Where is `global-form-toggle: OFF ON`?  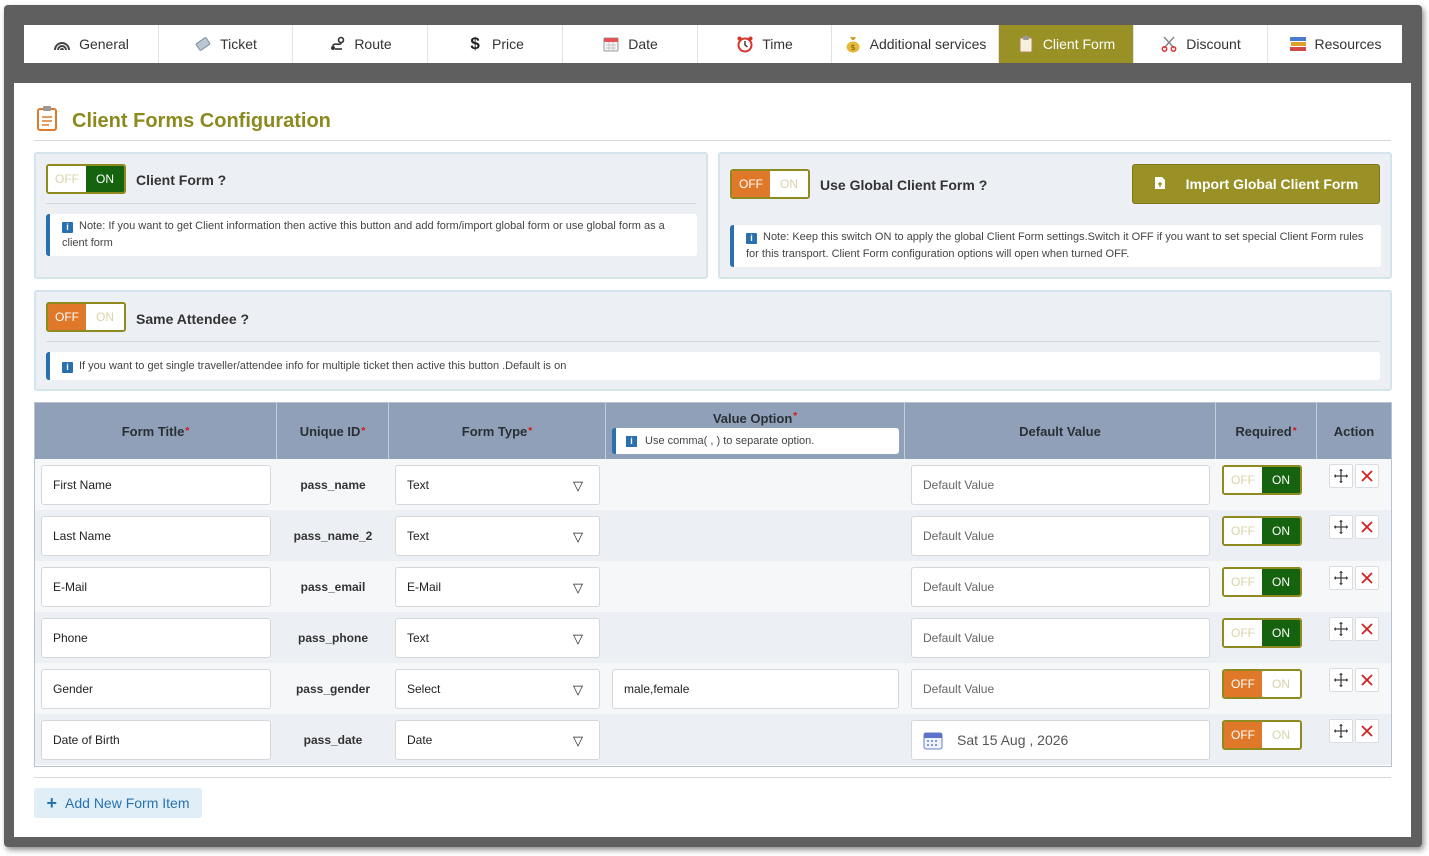
global-form-toggle: OFF ON is located at coordinates (770, 184).